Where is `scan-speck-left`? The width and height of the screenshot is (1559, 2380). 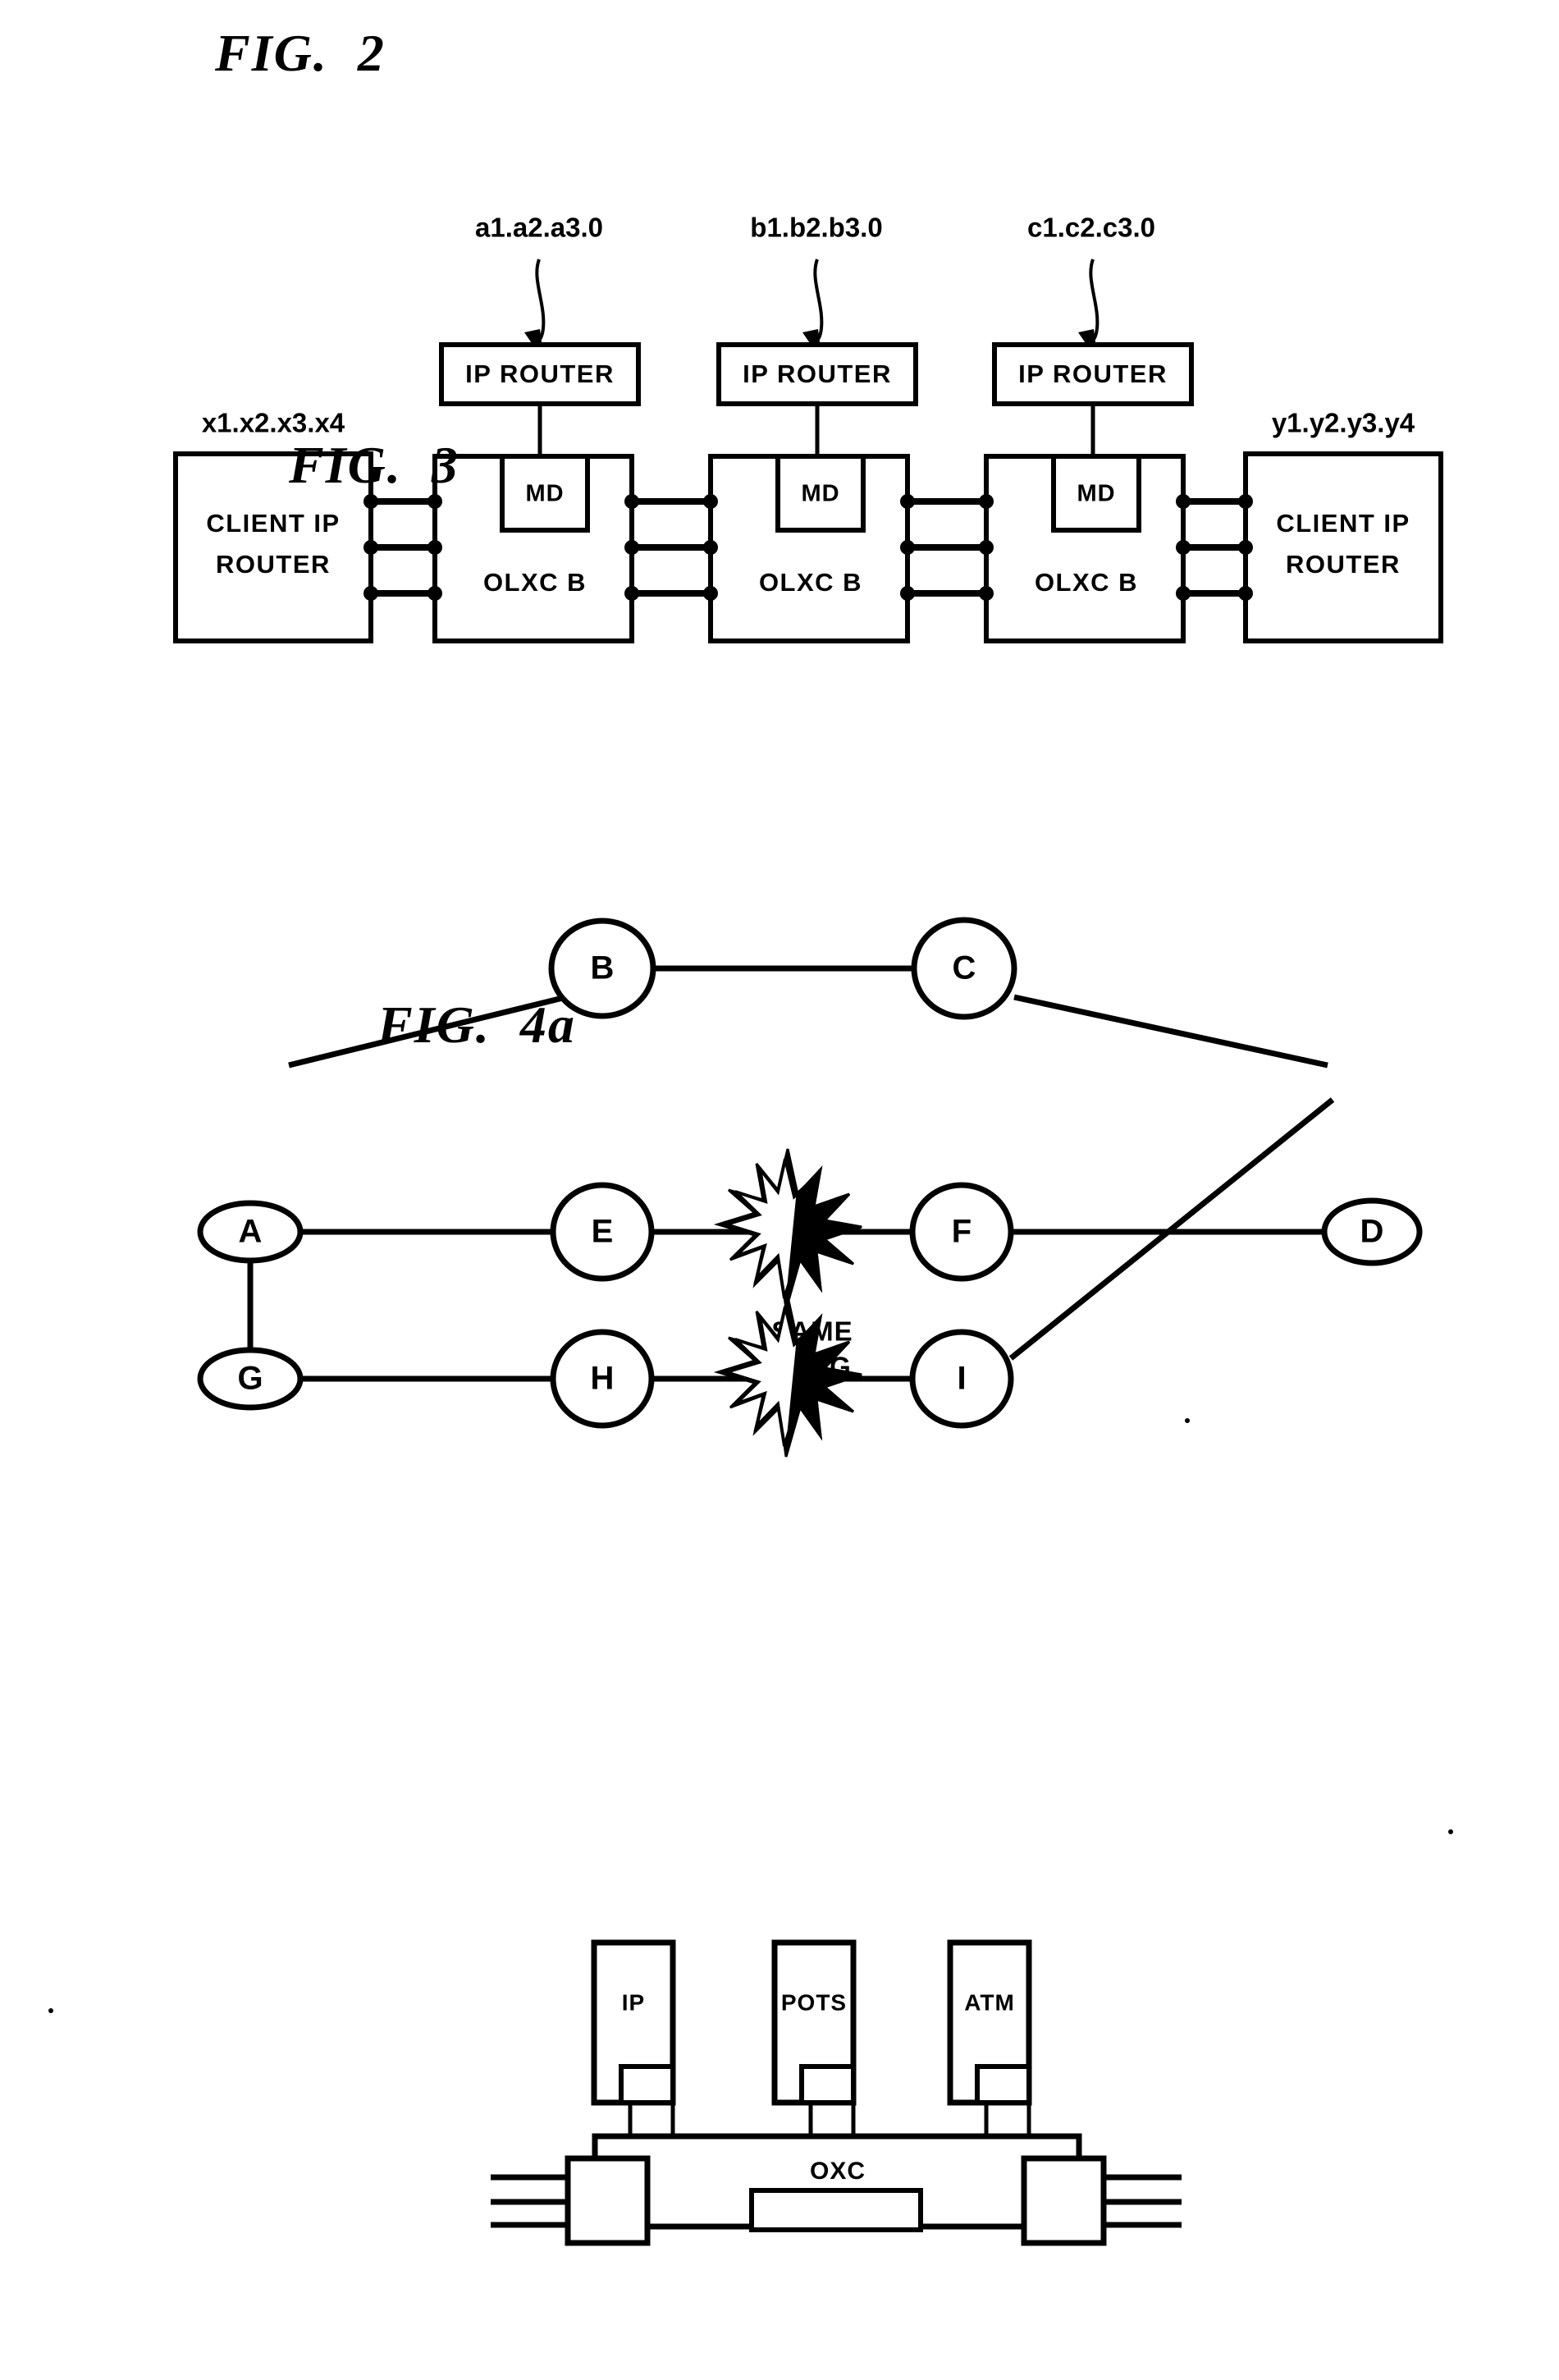
scan-speck-left is located at coordinates (50, 2010).